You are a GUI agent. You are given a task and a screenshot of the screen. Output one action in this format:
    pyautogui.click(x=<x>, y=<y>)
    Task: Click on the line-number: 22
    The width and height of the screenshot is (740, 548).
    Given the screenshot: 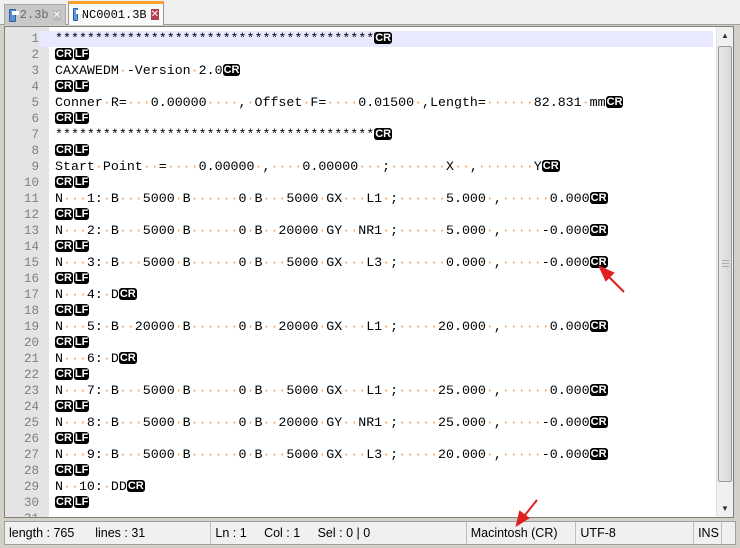 What is the action you would take?
    pyautogui.click(x=22, y=375)
    